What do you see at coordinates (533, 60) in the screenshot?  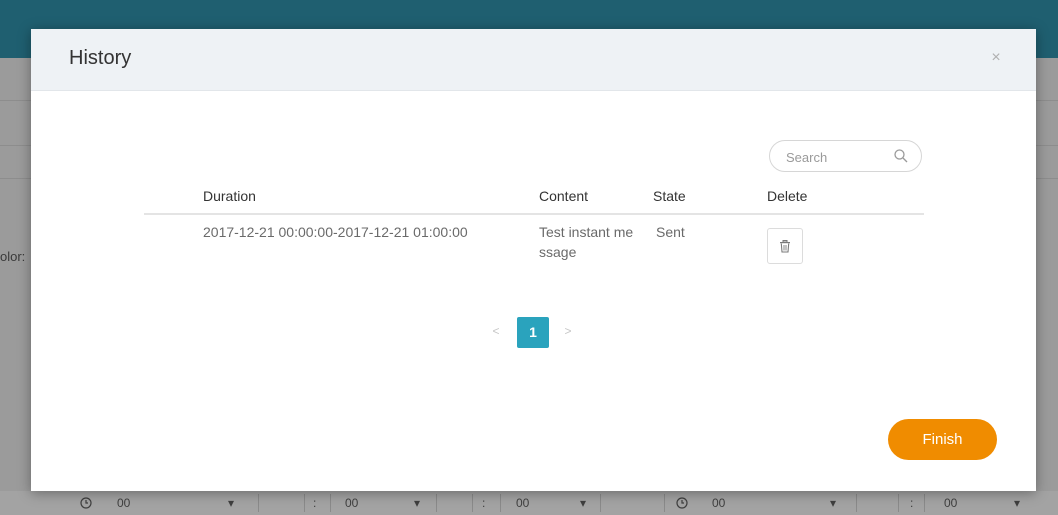 I see `dialog-header: History ×` at bounding box center [533, 60].